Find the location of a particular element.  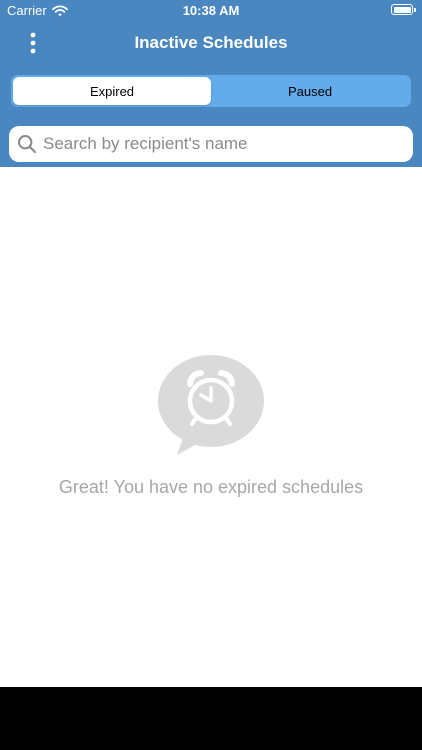

battery-icon is located at coordinates (403, 9).